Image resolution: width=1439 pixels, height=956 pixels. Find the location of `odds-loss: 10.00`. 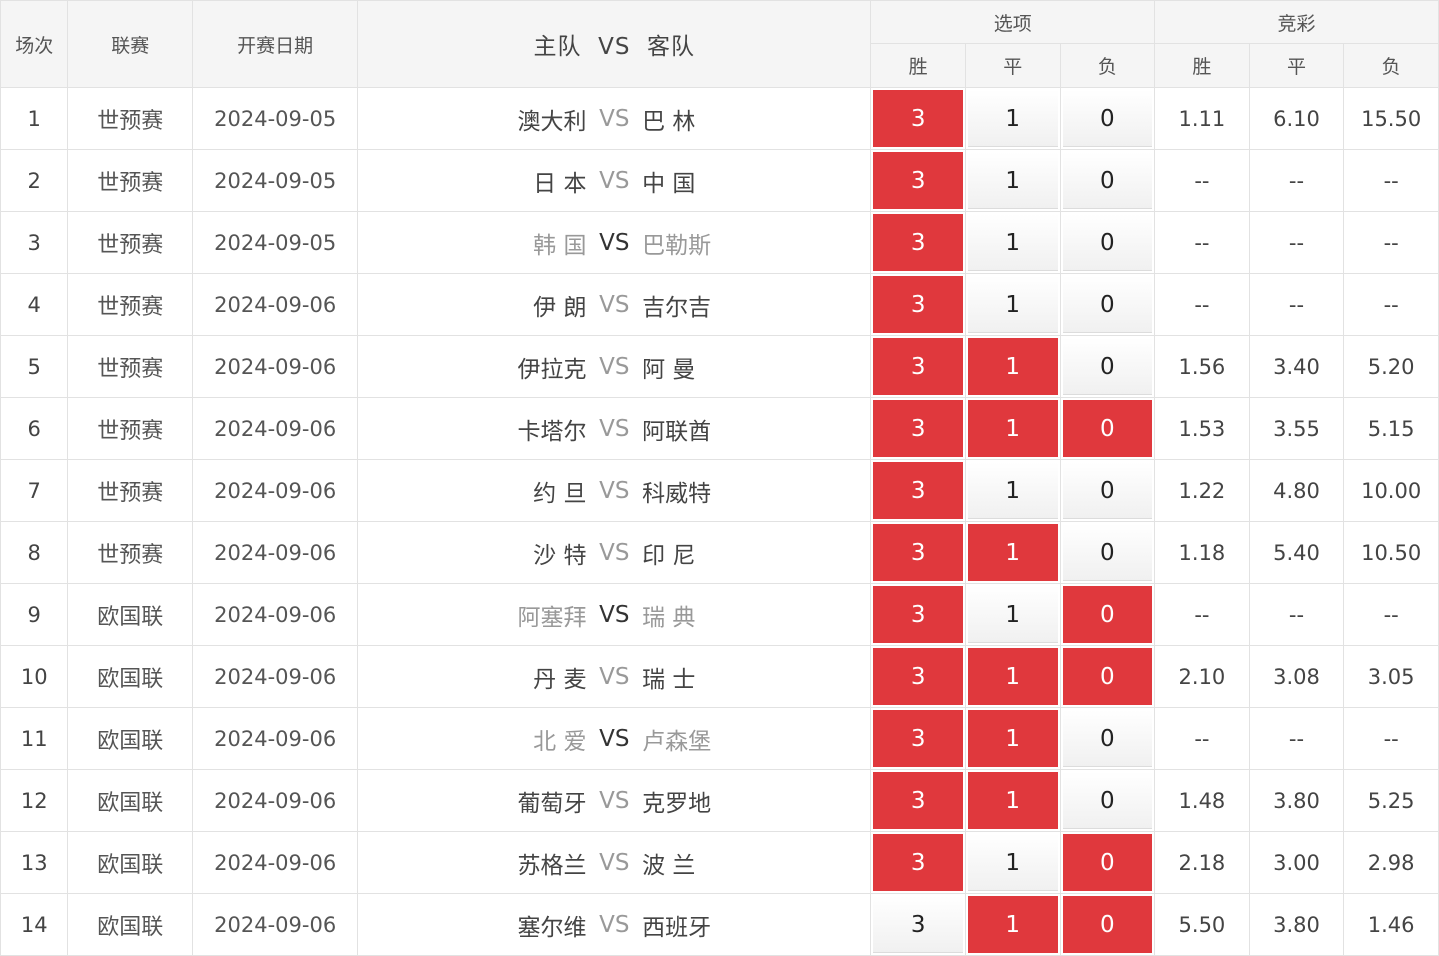

odds-loss: 10.00 is located at coordinates (1391, 490).